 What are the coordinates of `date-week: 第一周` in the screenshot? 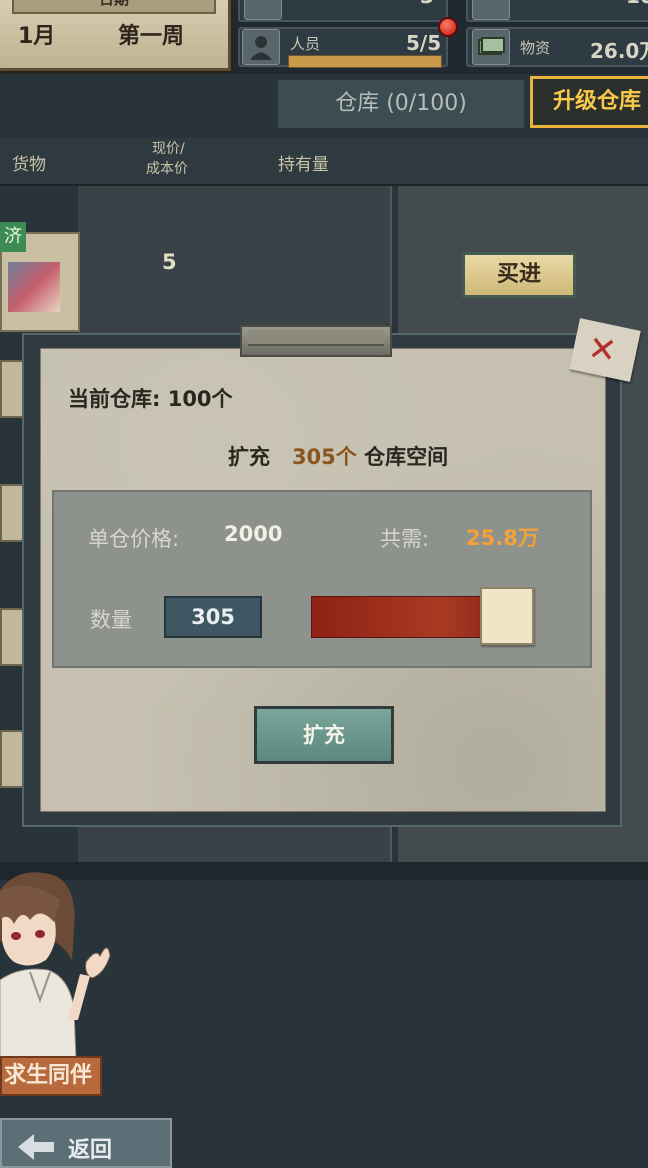 It's located at (151, 36).